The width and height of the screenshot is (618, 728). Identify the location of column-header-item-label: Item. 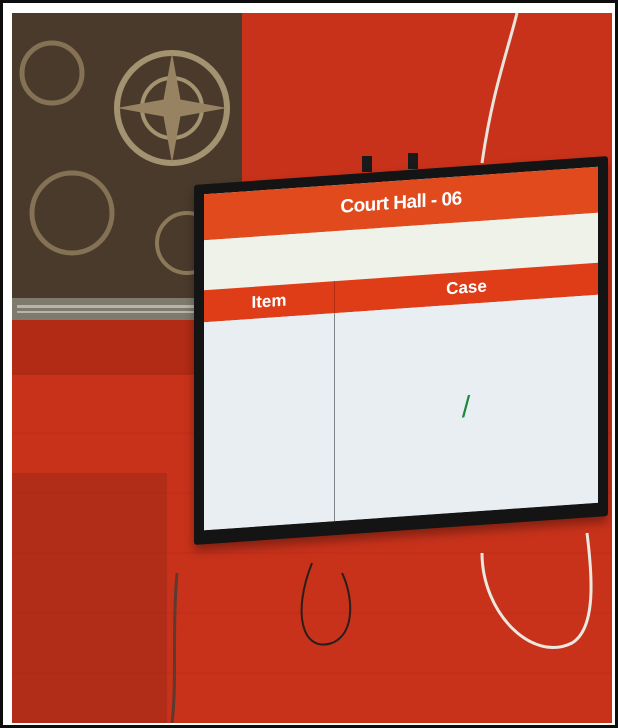
(269, 301).